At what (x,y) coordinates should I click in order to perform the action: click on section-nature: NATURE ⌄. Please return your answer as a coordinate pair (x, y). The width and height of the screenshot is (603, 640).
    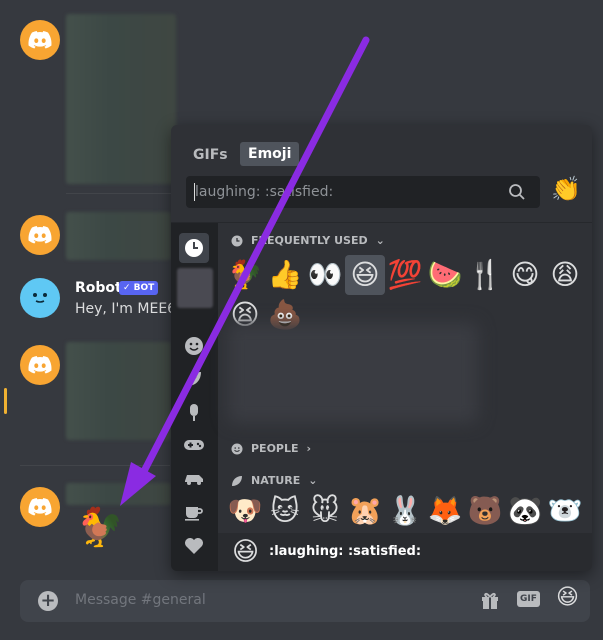
    Looking at the image, I should click on (274, 480).